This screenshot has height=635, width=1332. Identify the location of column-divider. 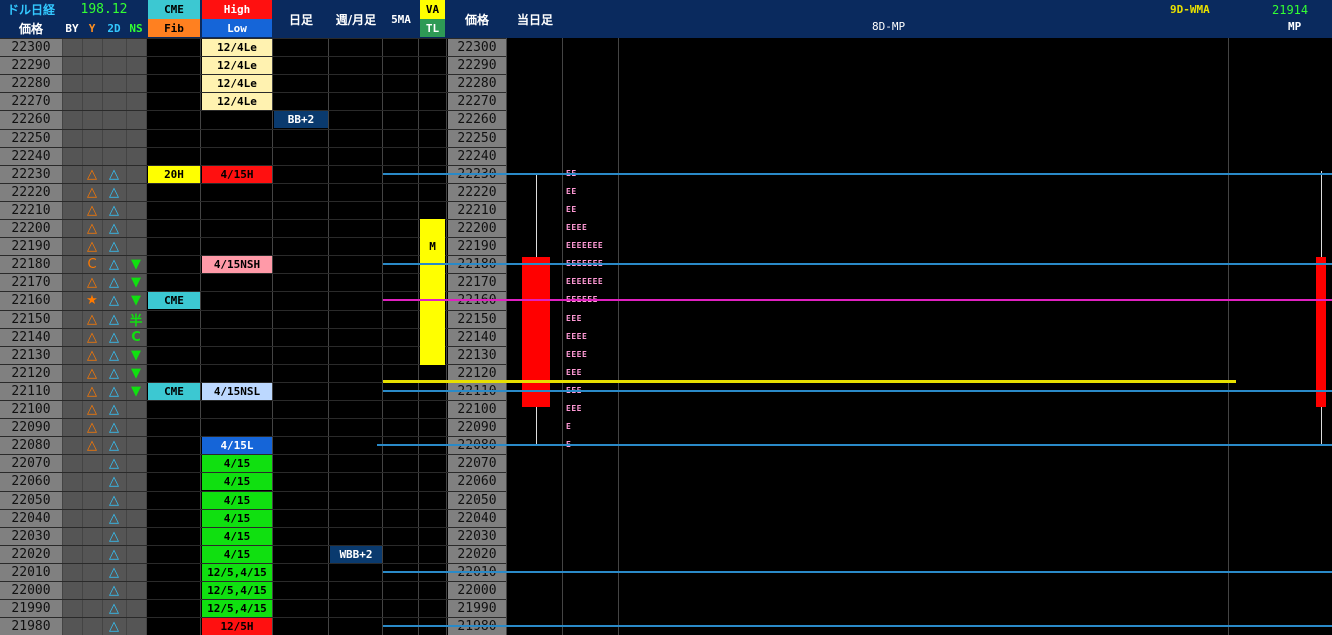
(1228, 336).